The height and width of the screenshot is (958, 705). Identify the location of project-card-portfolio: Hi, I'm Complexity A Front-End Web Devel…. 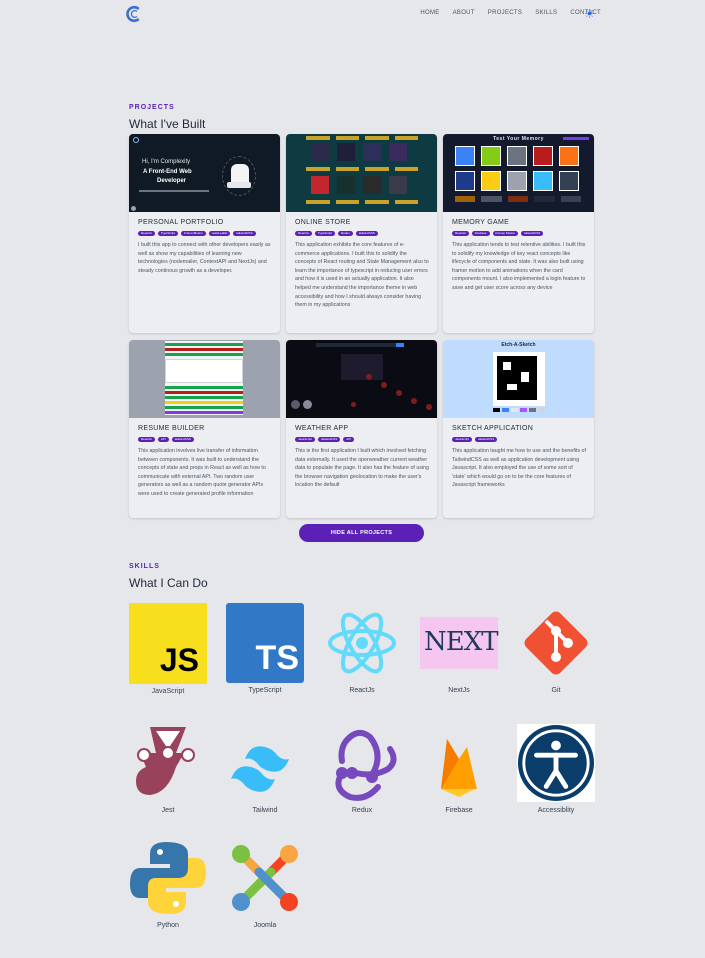
(204, 233).